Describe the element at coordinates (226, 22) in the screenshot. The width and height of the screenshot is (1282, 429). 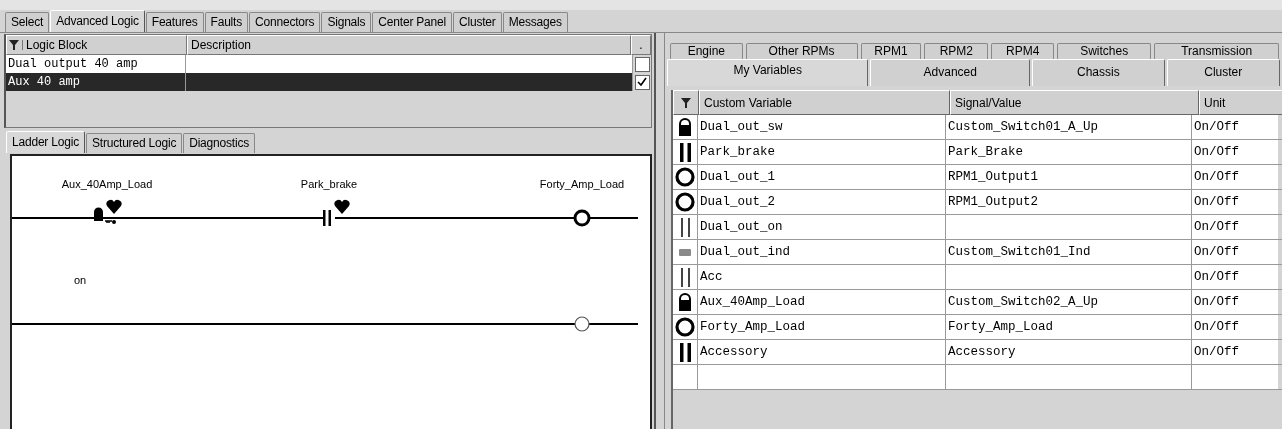
I see `tab: Faults` at that location.